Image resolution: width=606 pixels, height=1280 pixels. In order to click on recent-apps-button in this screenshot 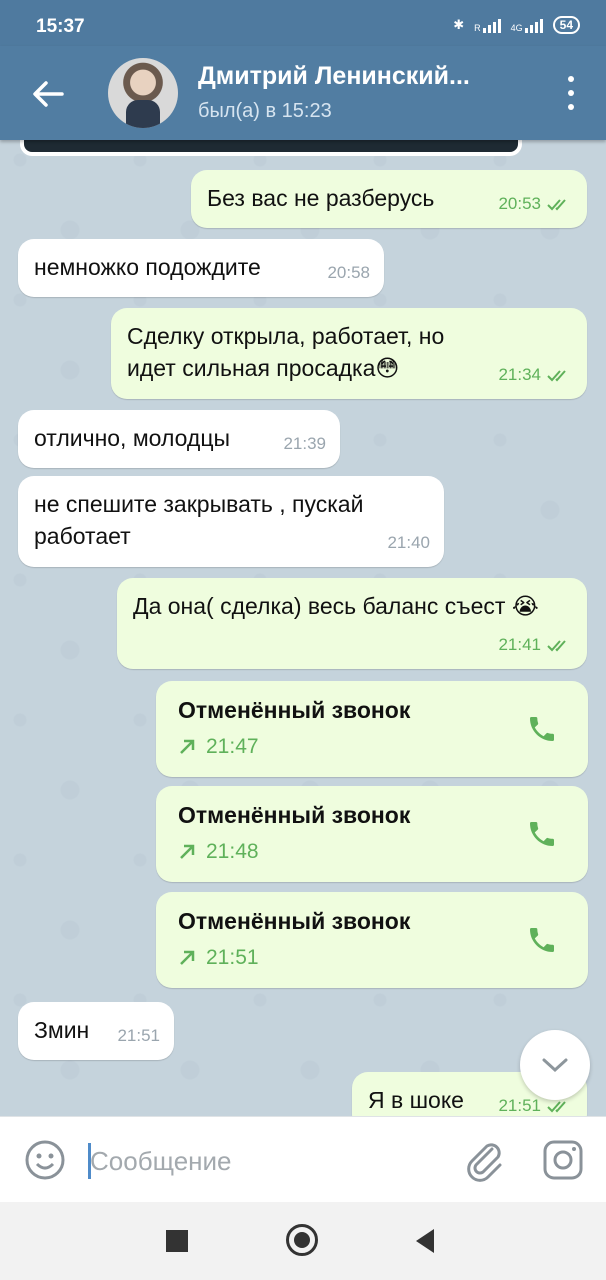, I will do `click(177, 1241)`.